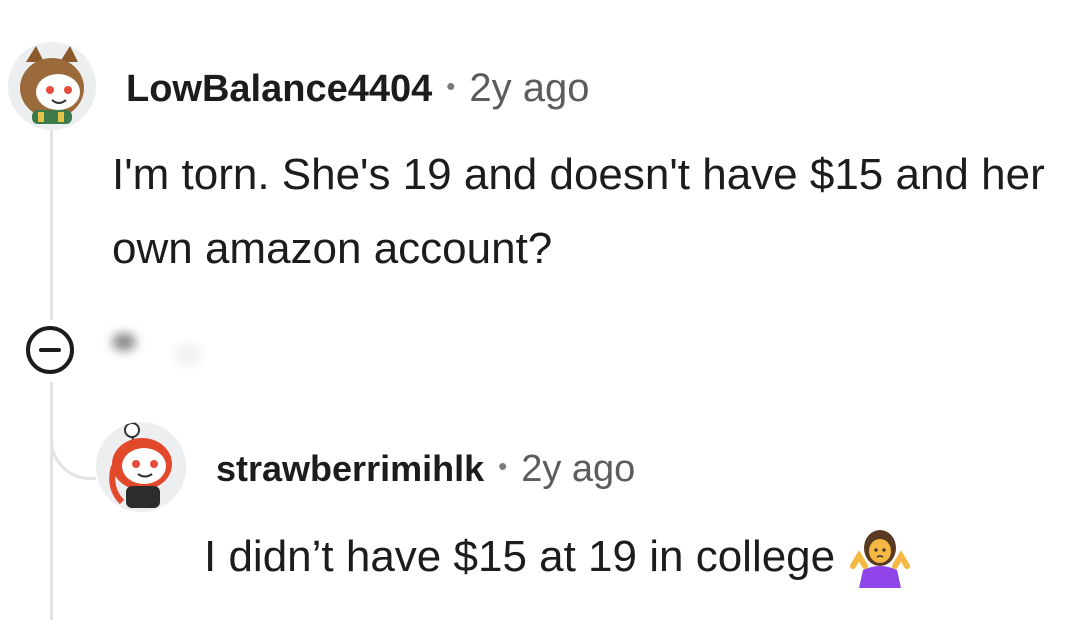 The image size is (1080, 620). I want to click on username: strawberrimihlk, so click(350, 469).